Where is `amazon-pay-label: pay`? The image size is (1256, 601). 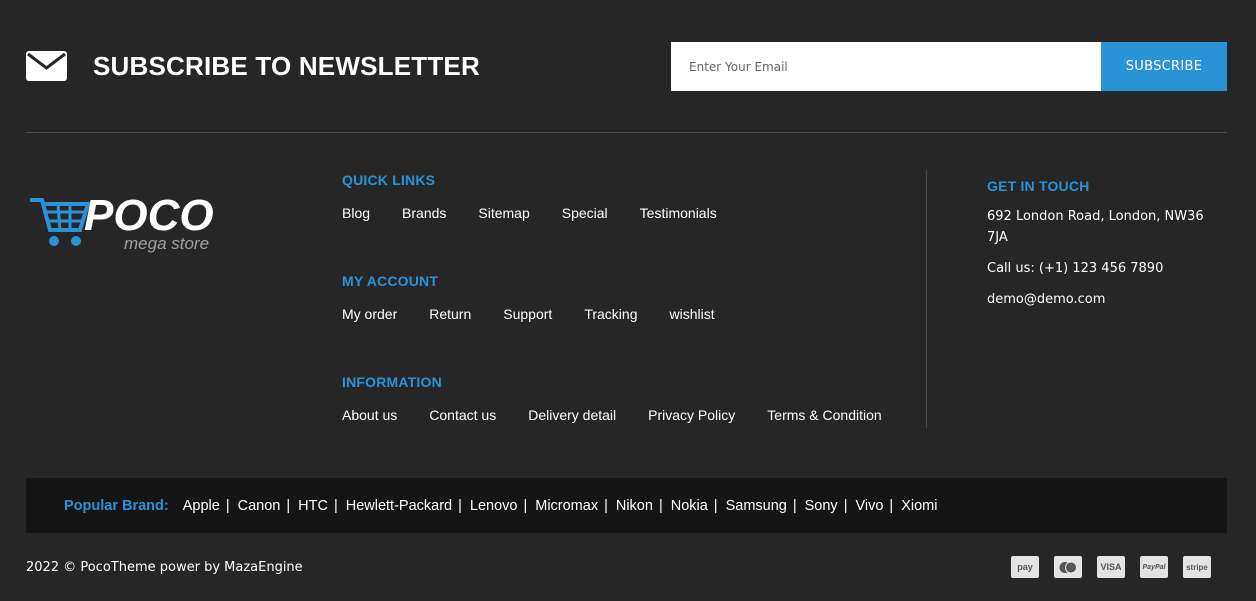
amazon-pay-label: pay is located at coordinates (1025, 567).